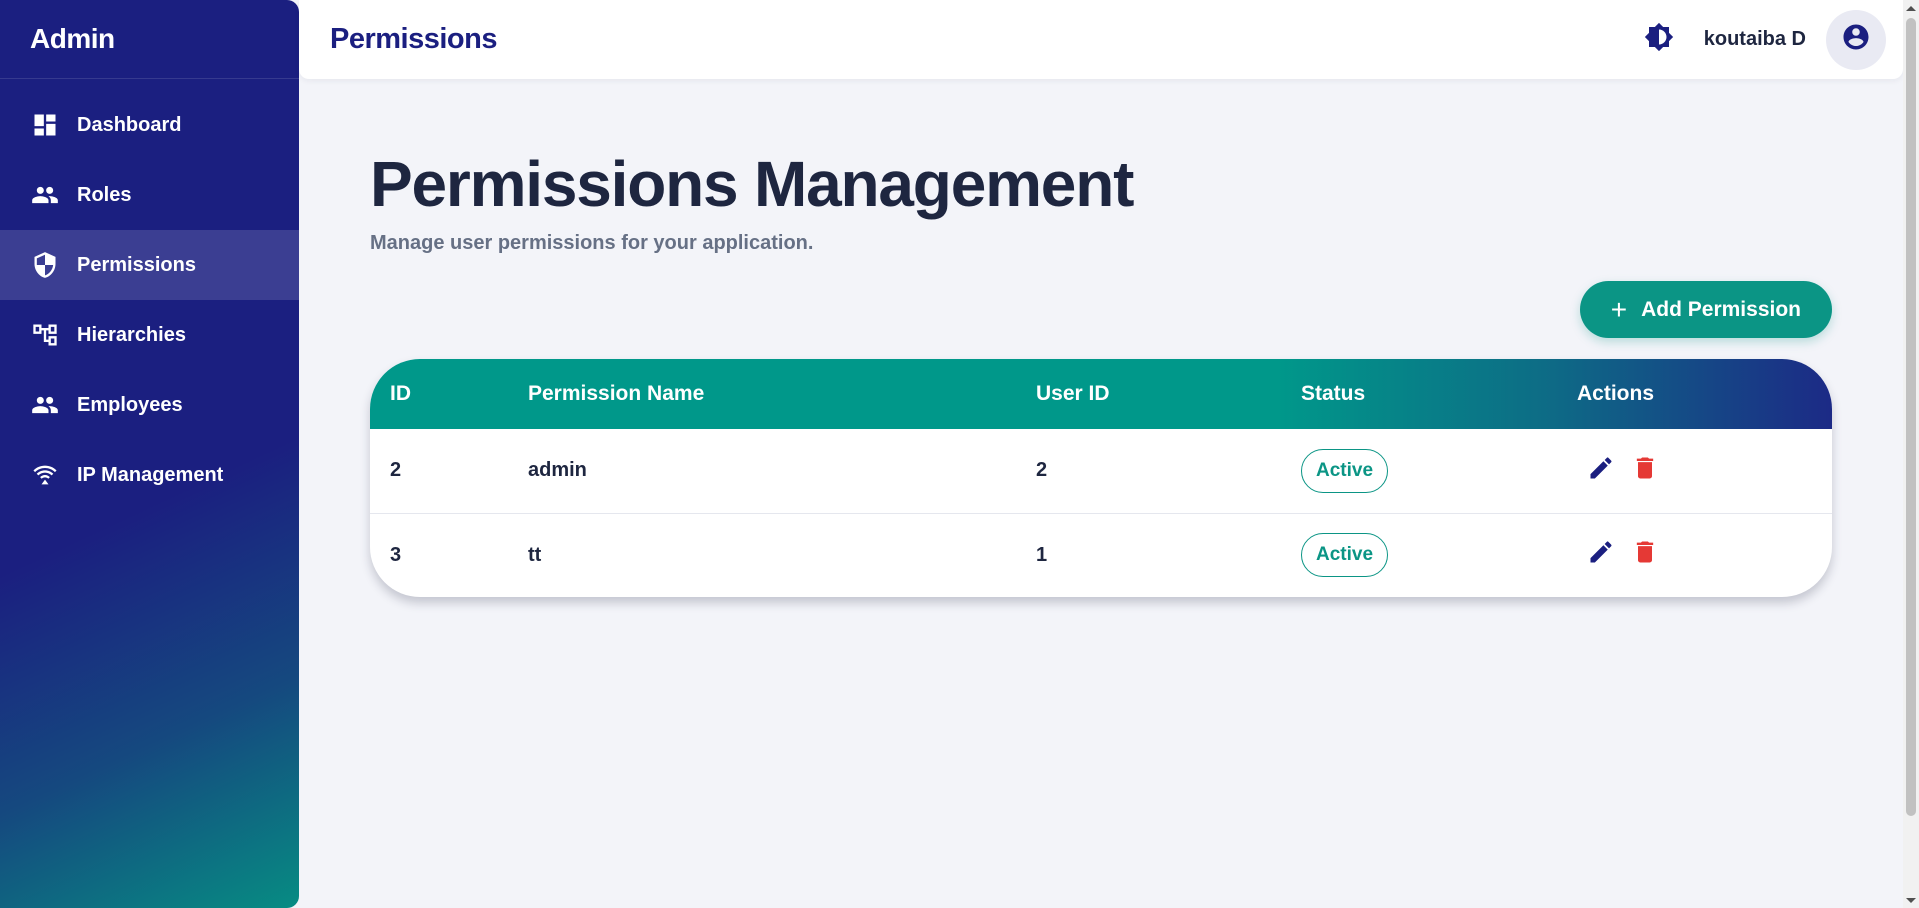 This screenshot has height=908, width=1919. What do you see at coordinates (136, 264) in the screenshot?
I see `sidebar-item-label: Permissions` at bounding box center [136, 264].